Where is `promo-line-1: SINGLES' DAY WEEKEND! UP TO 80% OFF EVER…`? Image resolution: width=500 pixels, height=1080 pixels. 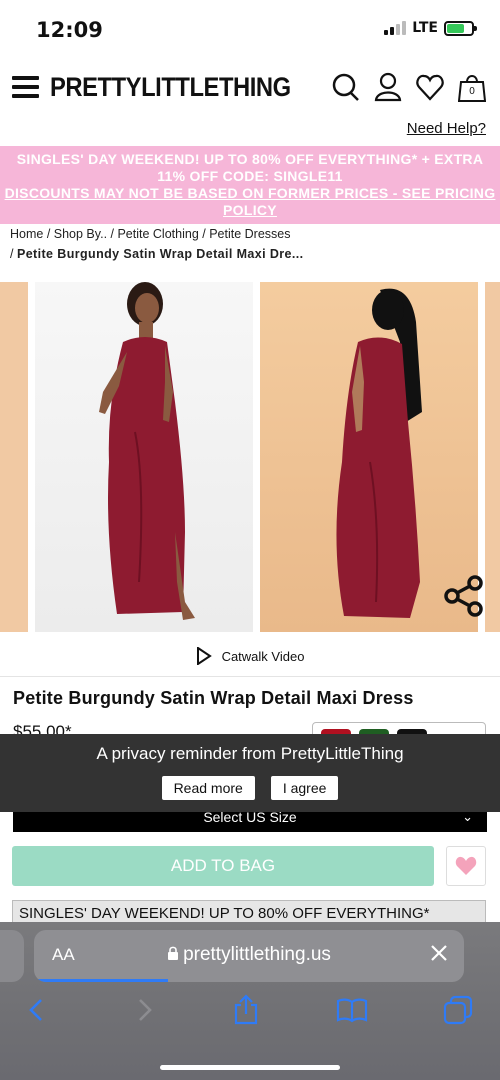
promo-line-1: SINGLES' DAY WEEKEND! UP TO 80% OFF EVER… is located at coordinates (250, 159).